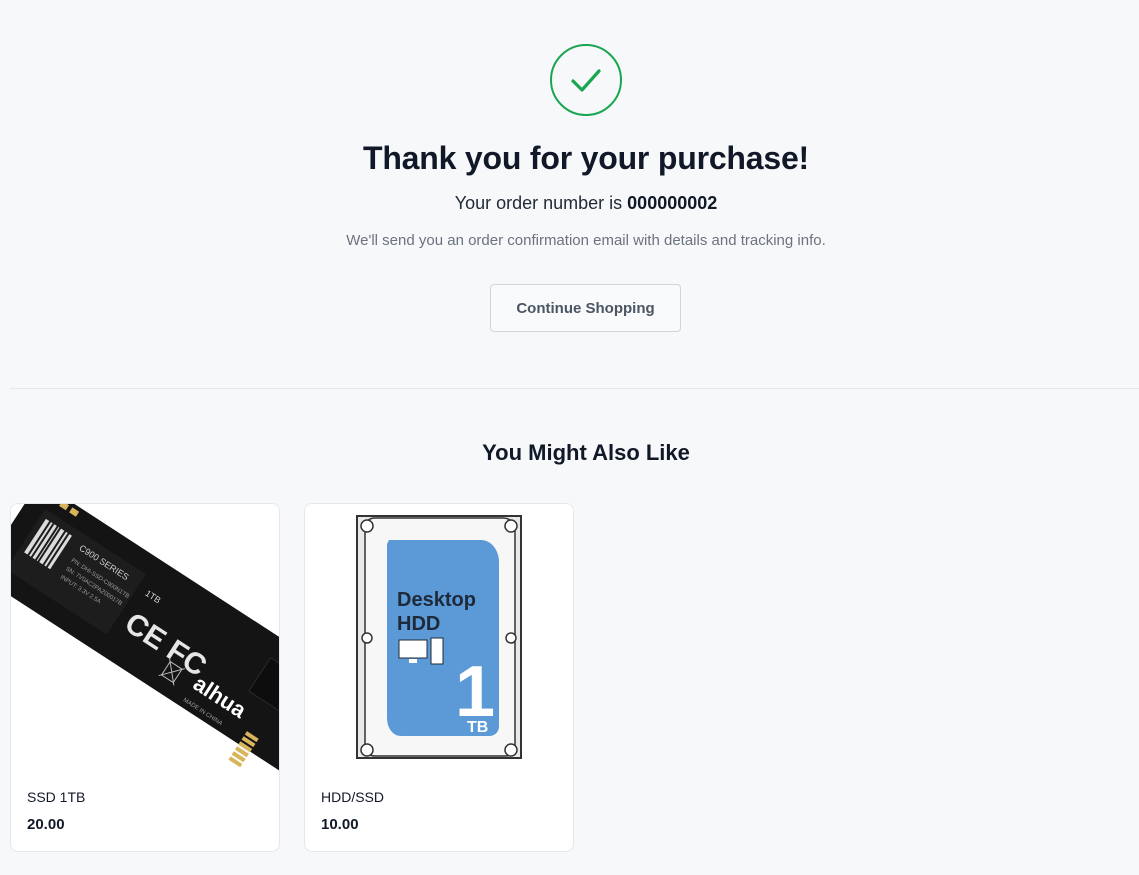 Image resolution: width=1139 pixels, height=875 pixels. What do you see at coordinates (340, 824) in the screenshot?
I see `product-price: 10.00` at bounding box center [340, 824].